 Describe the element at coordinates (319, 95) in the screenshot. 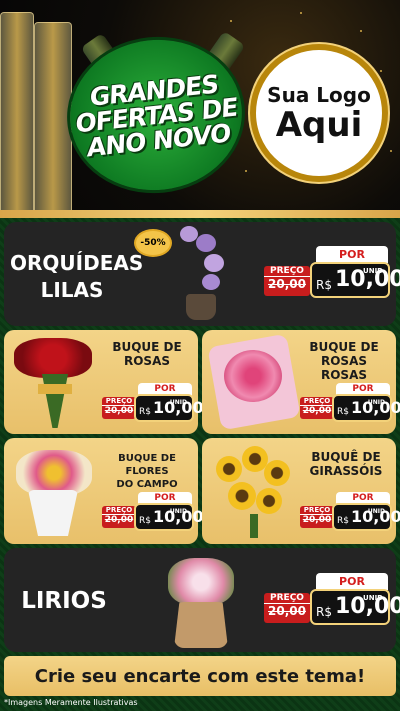

I see `logo-text-line1: Sua Logo` at that location.